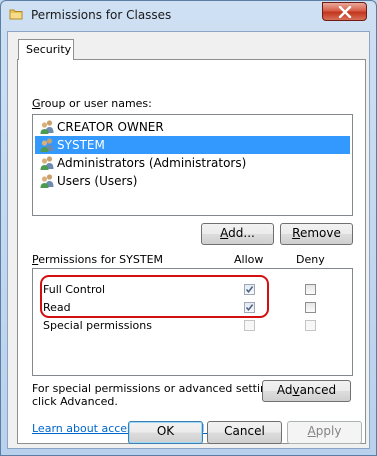 The image size is (377, 456). Describe the element at coordinates (97, 181) in the screenshot. I see `list-item-name: Users (Users)` at that location.